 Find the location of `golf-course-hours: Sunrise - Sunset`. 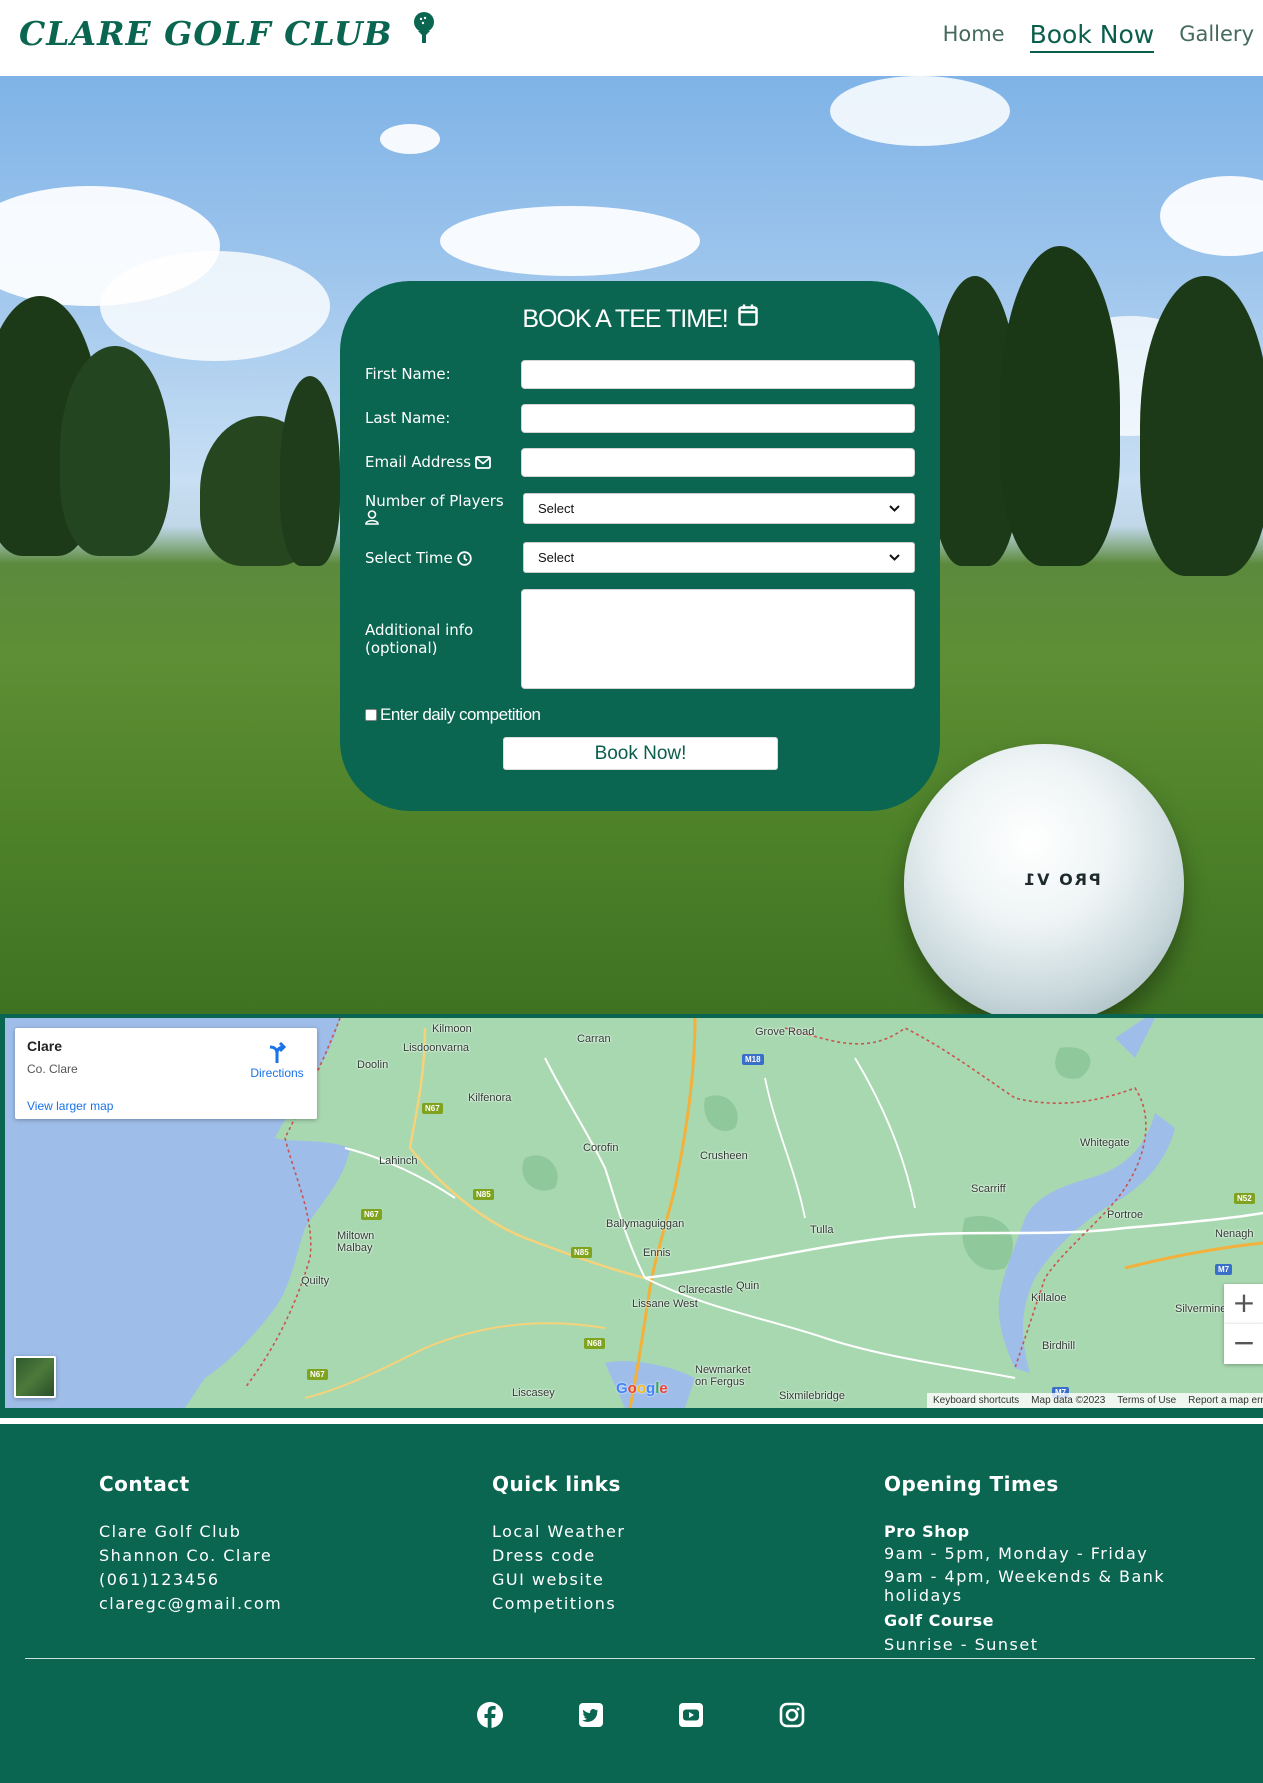

golf-course-hours: Sunrise - Sunset is located at coordinates (961, 1644).